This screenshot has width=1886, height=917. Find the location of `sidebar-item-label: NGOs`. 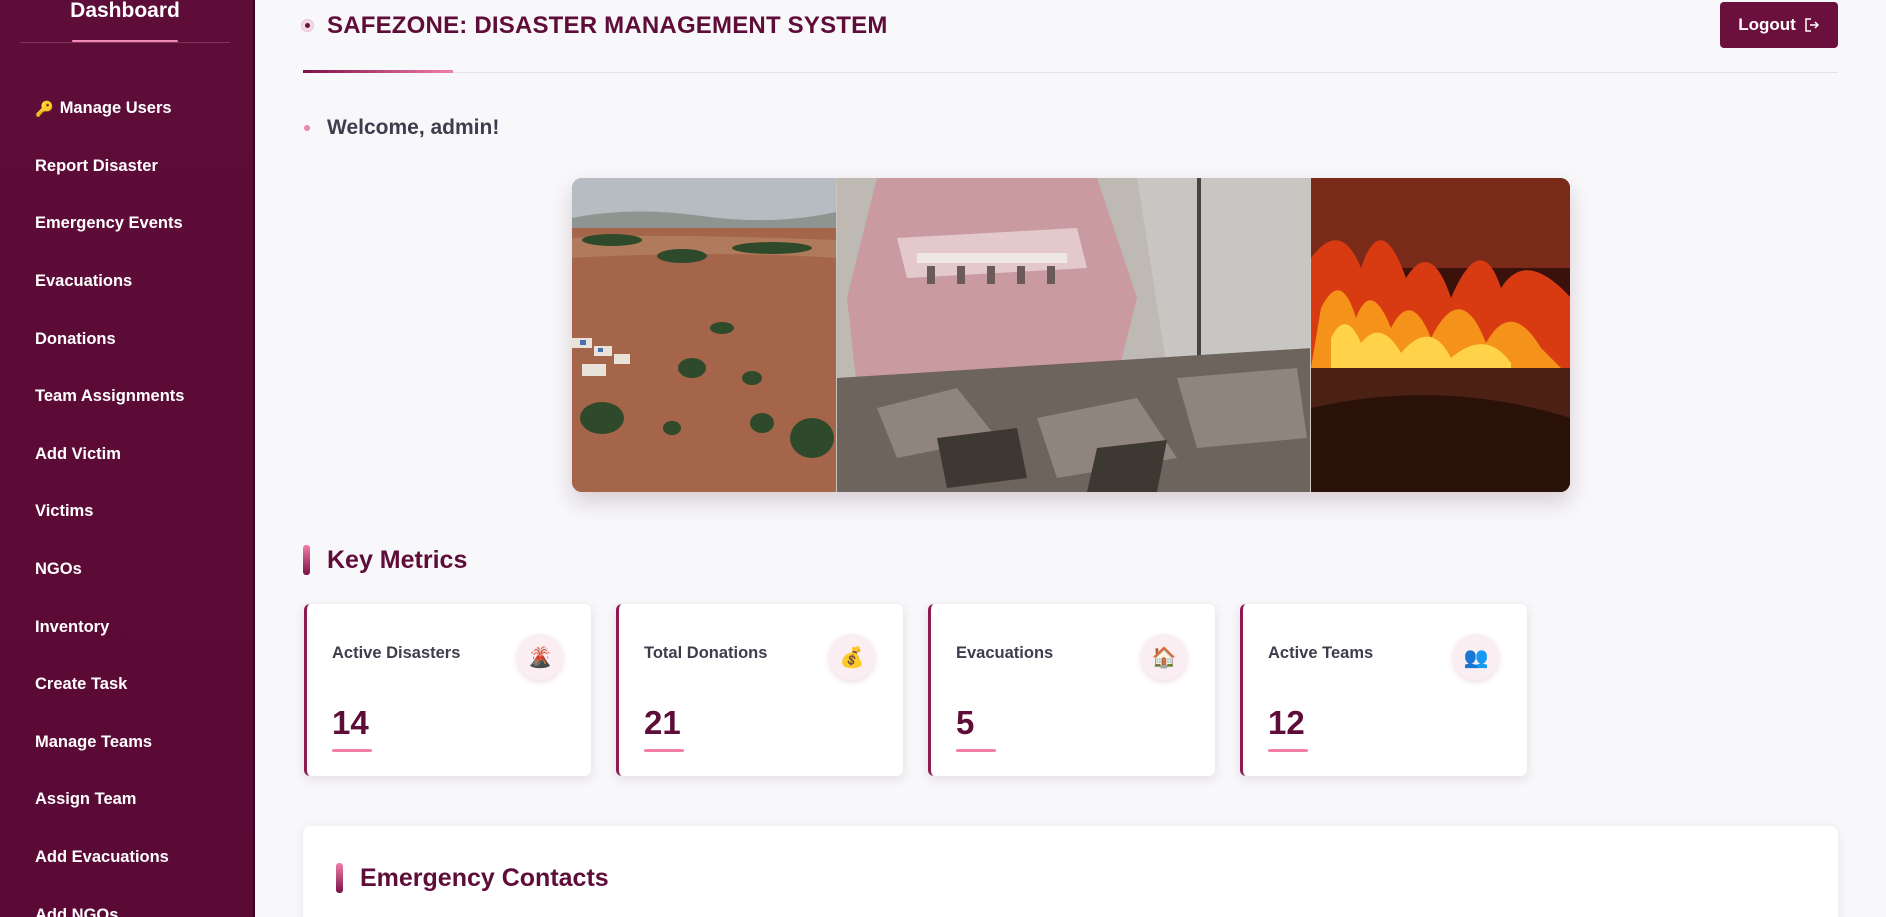

sidebar-item-label: NGOs is located at coordinates (58, 569).